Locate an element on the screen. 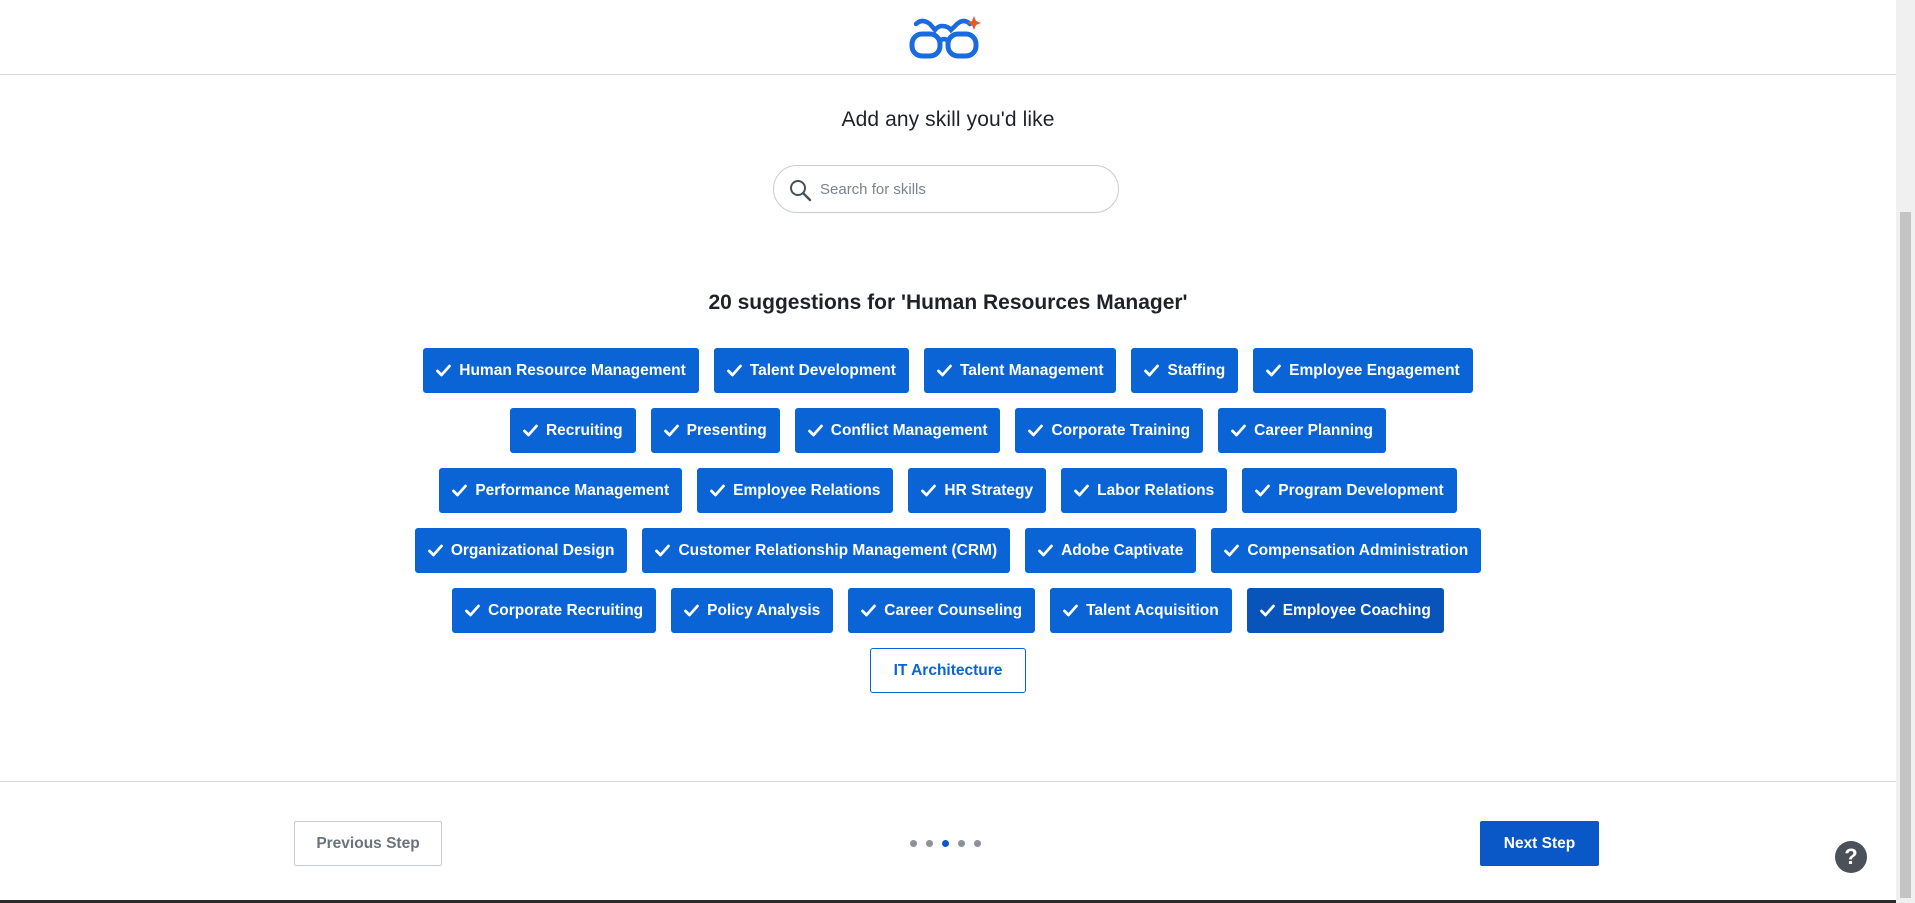 This screenshot has width=1915, height=903. step-footer: Previous Step Next Step ? is located at coordinates (948, 842).